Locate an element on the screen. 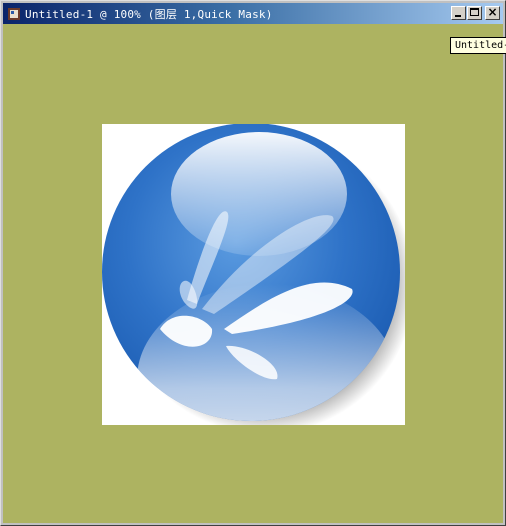 The width and height of the screenshot is (506, 526). window-title: Untitled-1 @ 100% (图层 1,Quick Mask) is located at coordinates (149, 14).